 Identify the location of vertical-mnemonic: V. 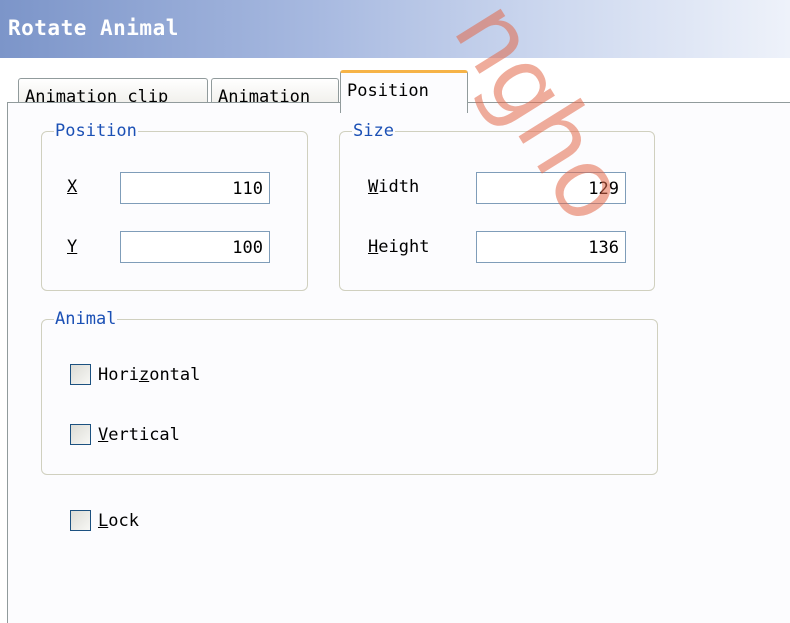
(103, 435).